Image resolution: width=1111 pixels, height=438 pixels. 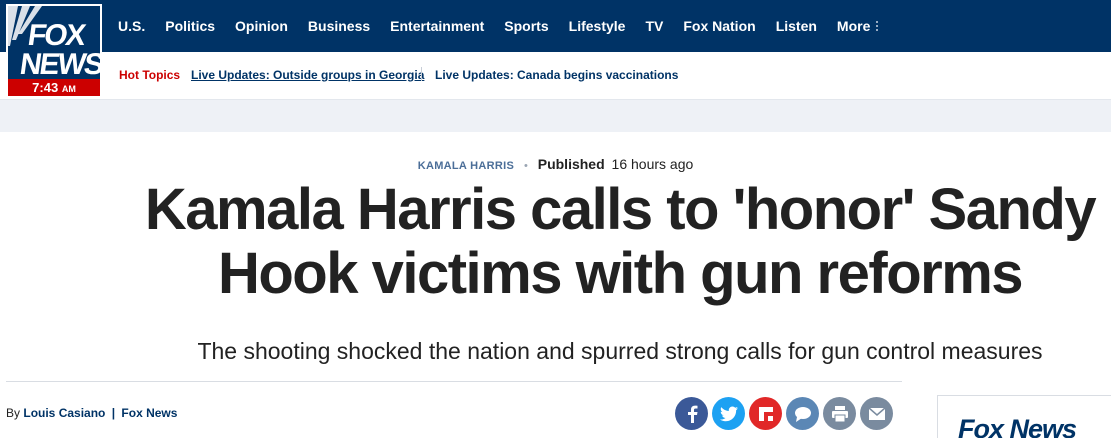 What do you see at coordinates (59, 64) in the screenshot?
I see `logo-news-text: NEWS` at bounding box center [59, 64].